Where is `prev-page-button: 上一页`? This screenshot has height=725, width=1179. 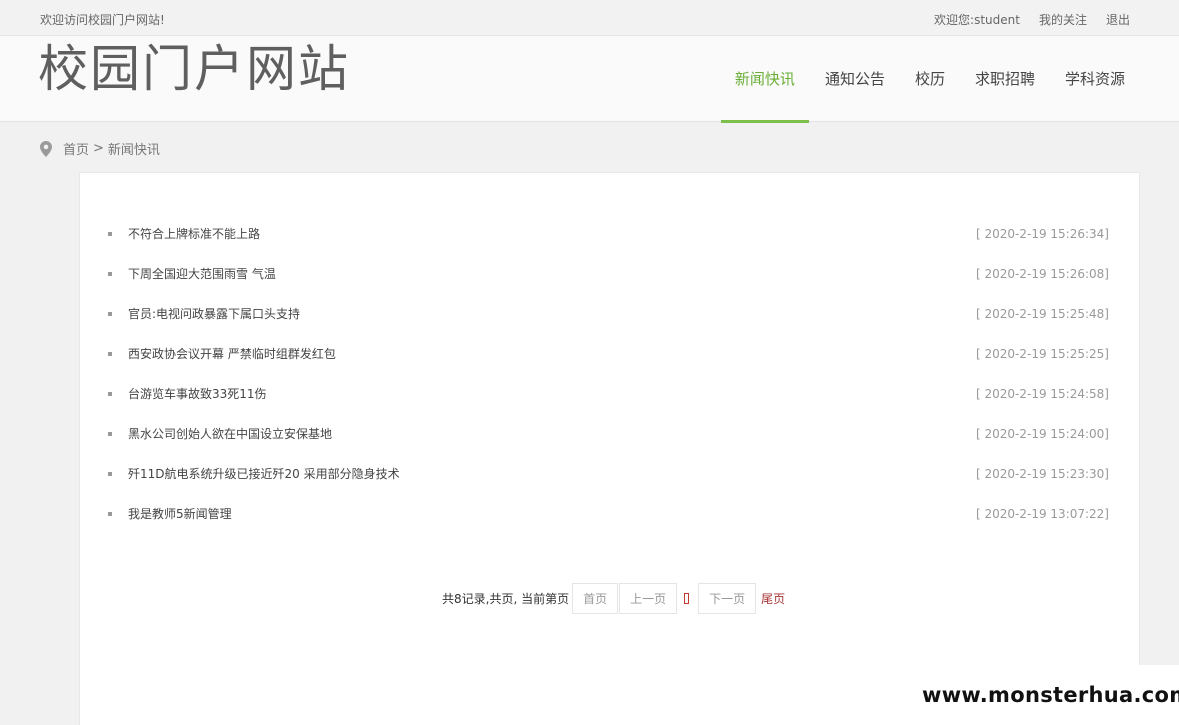
prev-page-button: 上一页 is located at coordinates (648, 598).